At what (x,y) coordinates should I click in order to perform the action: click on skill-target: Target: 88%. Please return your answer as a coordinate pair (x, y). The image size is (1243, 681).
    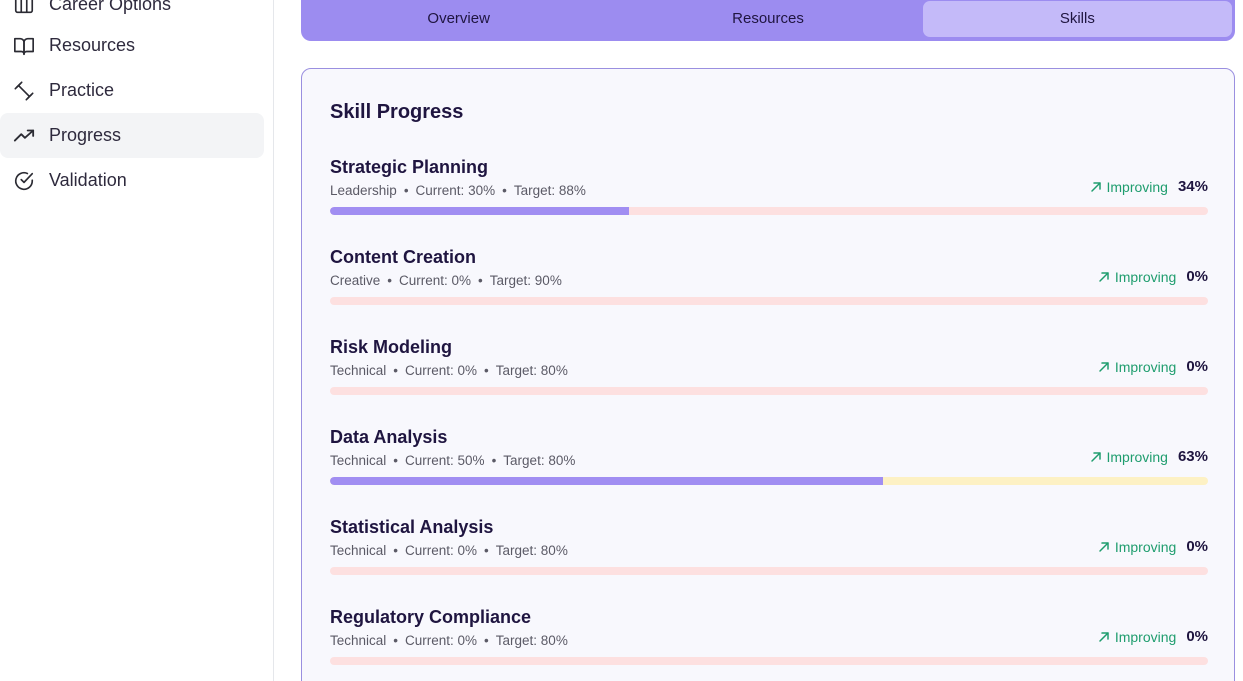
    Looking at the image, I should click on (549, 190).